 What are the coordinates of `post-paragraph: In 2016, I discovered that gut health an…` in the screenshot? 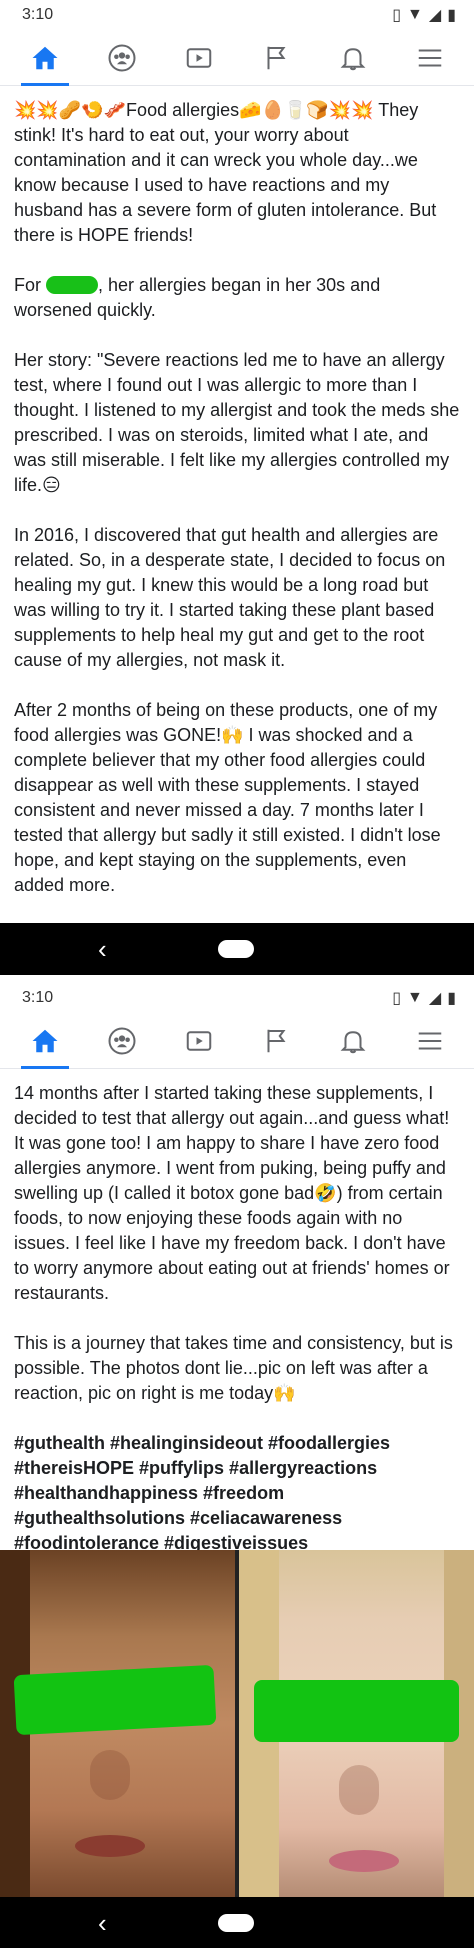 It's located at (230, 597).